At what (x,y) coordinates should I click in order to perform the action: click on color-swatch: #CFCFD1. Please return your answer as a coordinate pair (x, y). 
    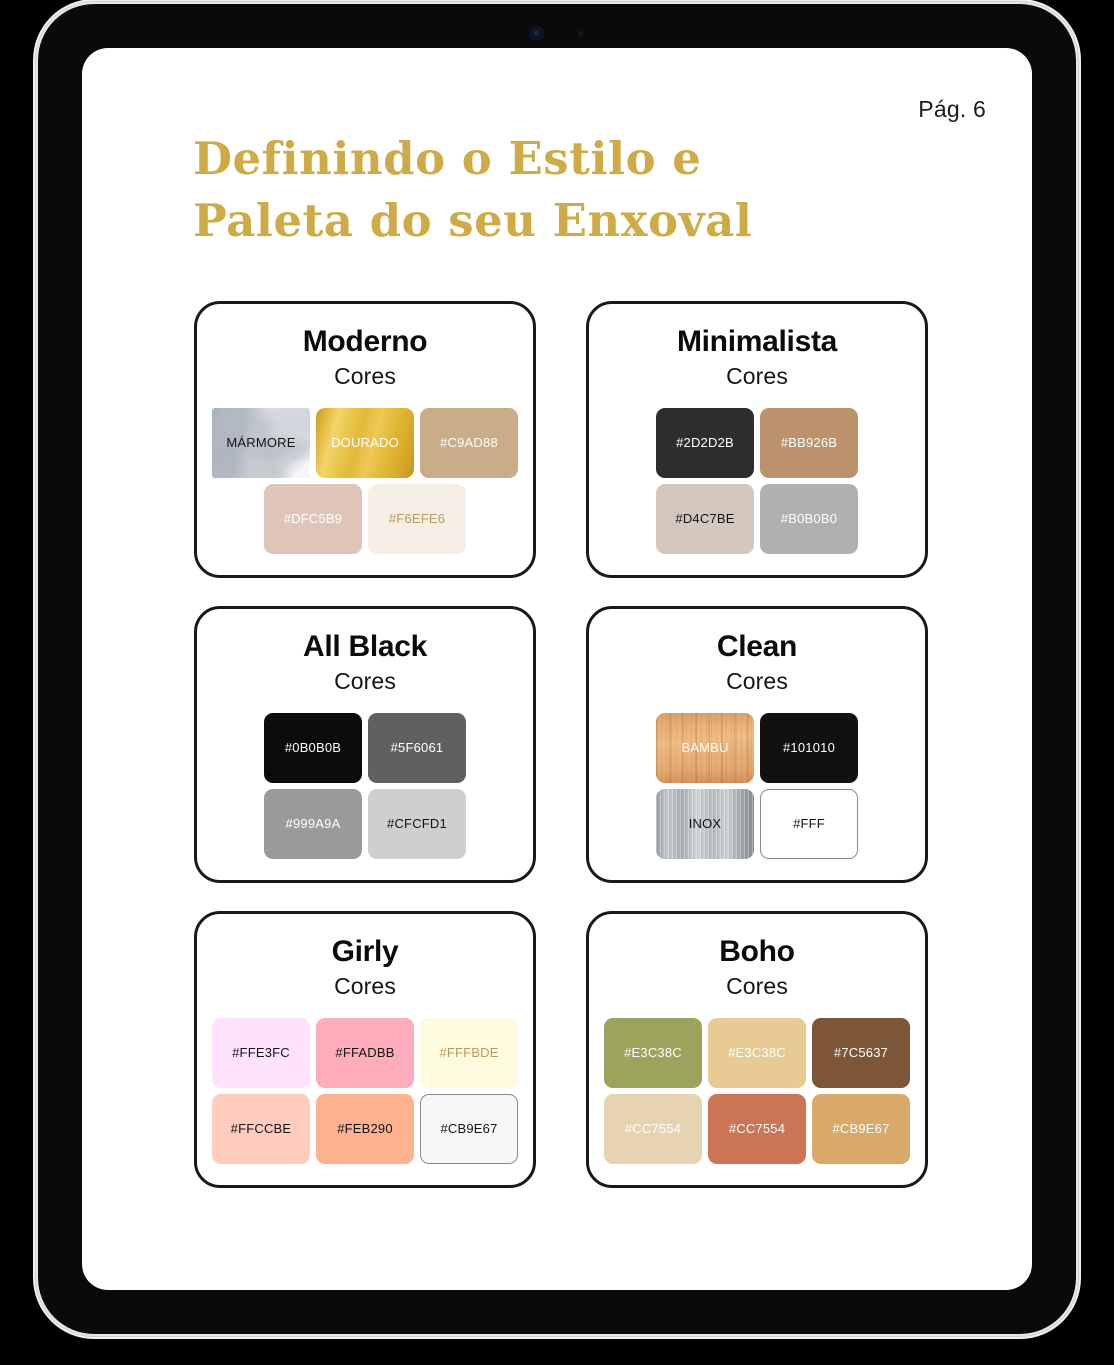
    Looking at the image, I should click on (417, 823).